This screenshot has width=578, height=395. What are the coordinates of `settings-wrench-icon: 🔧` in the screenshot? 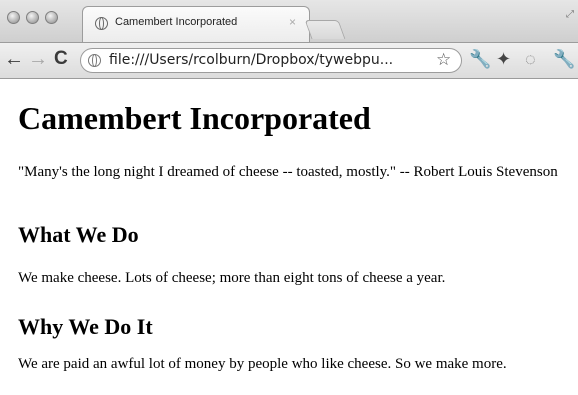 It's located at (564, 59).